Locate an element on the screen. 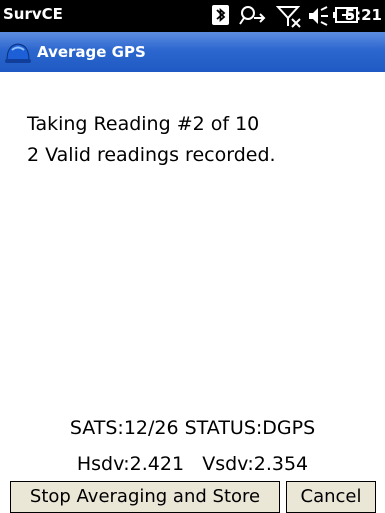 The height and width of the screenshot is (513, 385). stop-averaging-button: Stop Averaging and Store is located at coordinates (145, 497).